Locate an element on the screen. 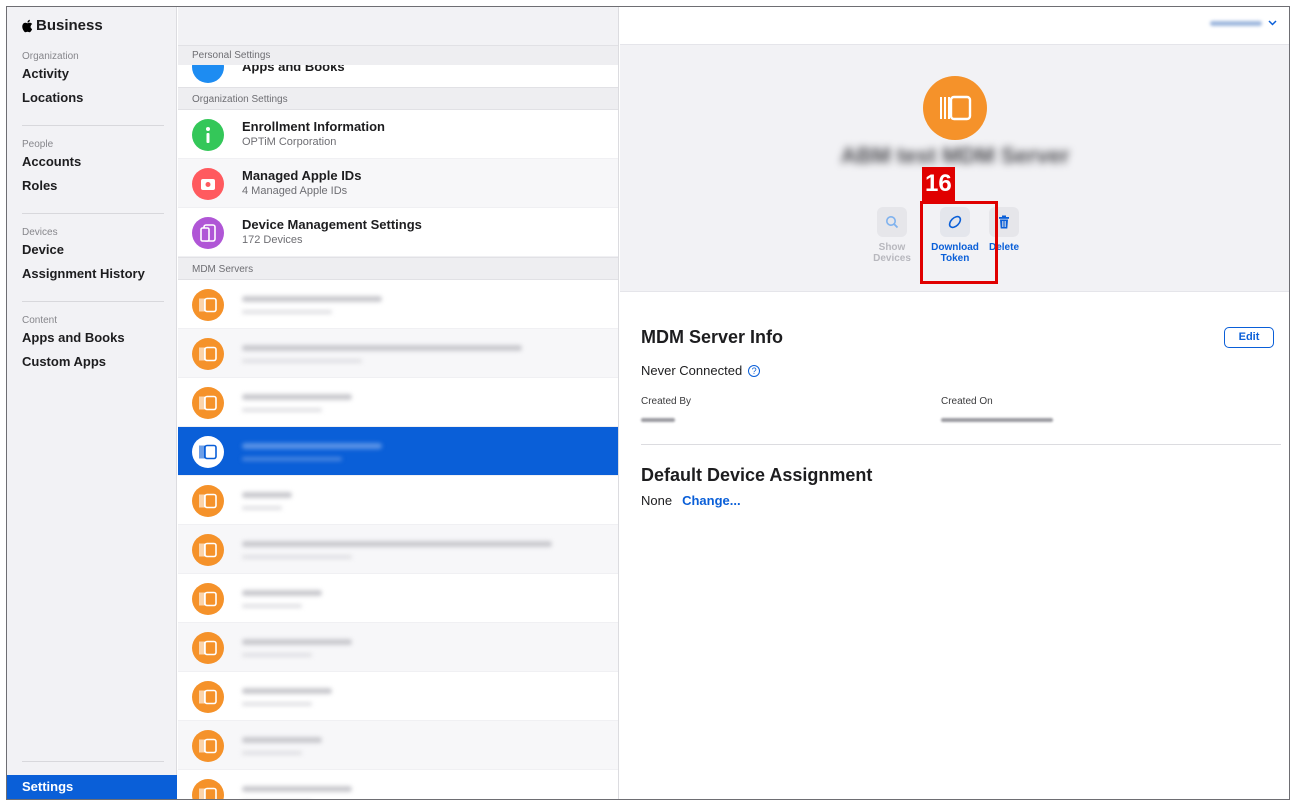 The image size is (1296, 805). server-name-redacted: ABM test MDM Server is located at coordinates (955, 155).